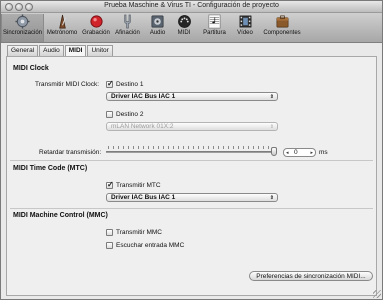 This screenshot has height=300, width=383. What do you see at coordinates (96, 21) in the screenshot?
I see `record-icon` at bounding box center [96, 21].